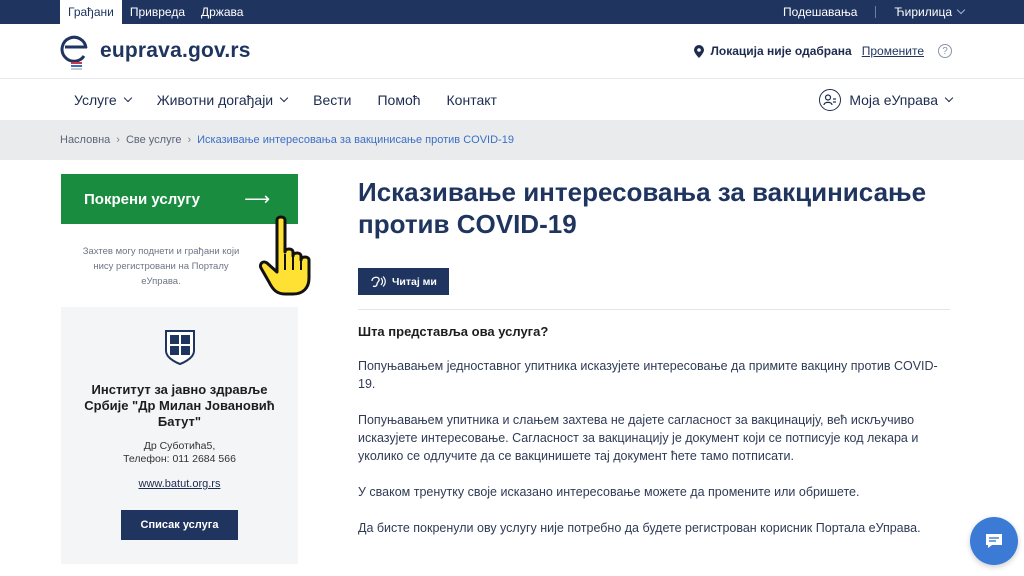 The image size is (1024, 576). I want to click on nav-help: Помоћ, so click(398, 100).